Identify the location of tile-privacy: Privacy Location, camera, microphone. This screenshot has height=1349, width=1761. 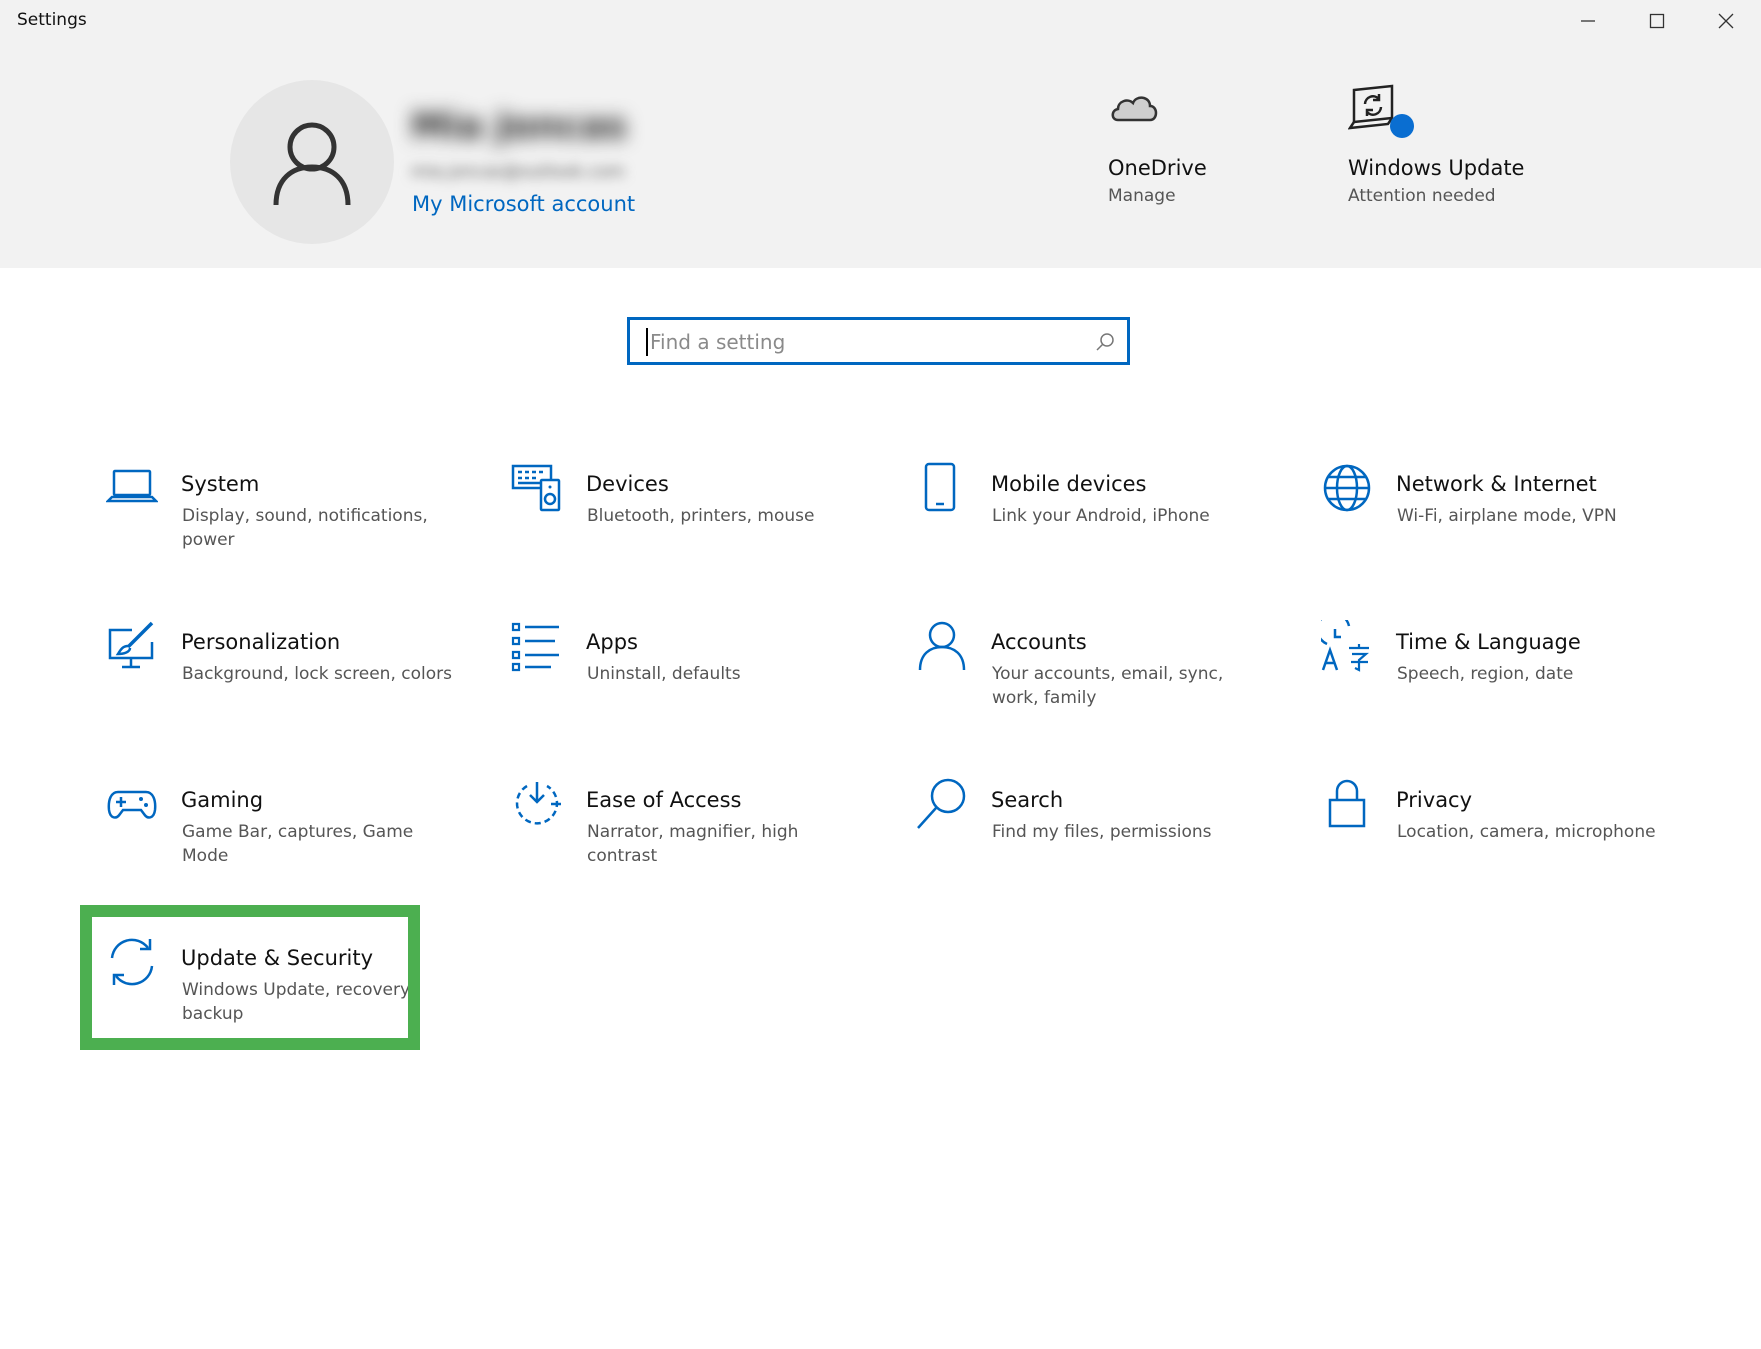
(1501, 838).